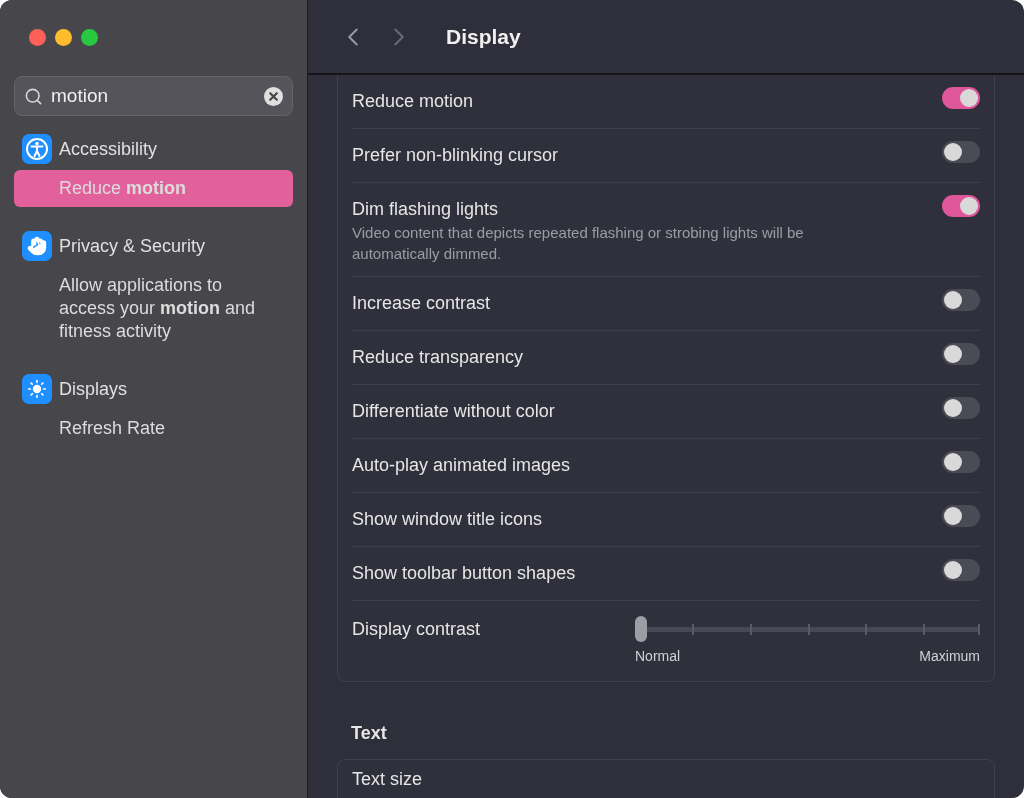 The image size is (1024, 798). I want to click on slider-thumb, so click(641, 629).